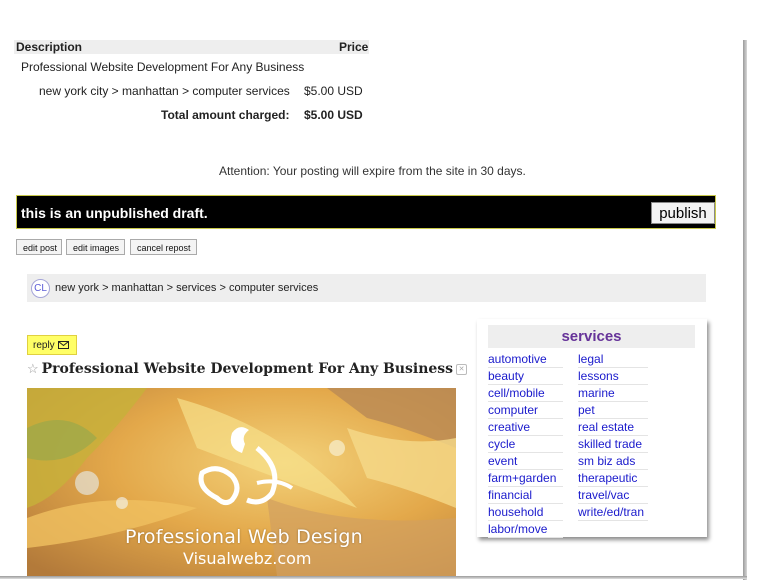 This screenshot has height=583, width=768. I want to click on services-link-financial: financial, so click(525, 495).